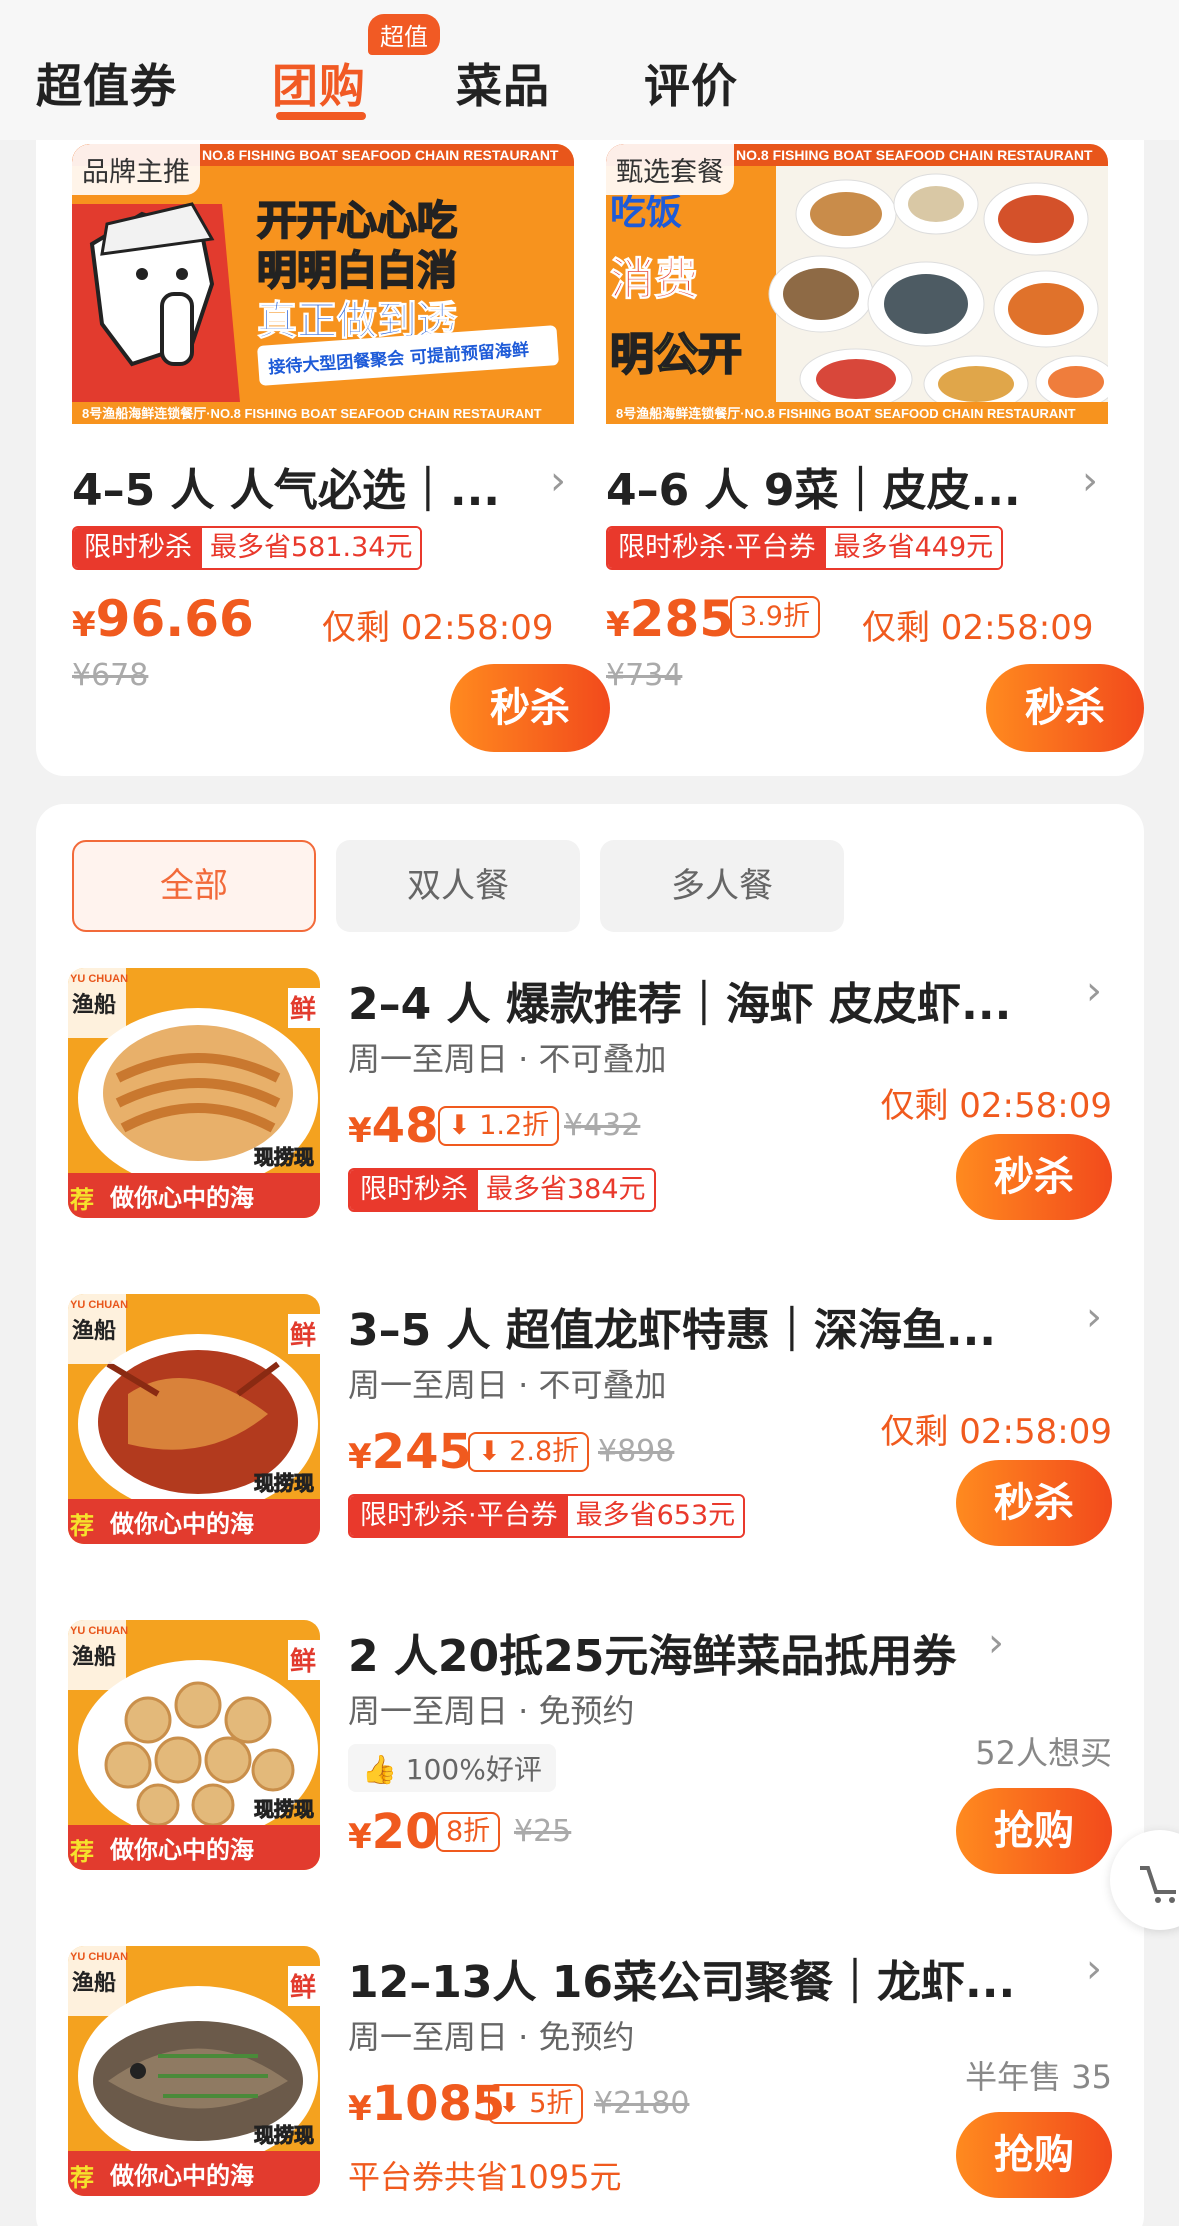 This screenshot has height=2226, width=1179. Describe the element at coordinates (1043, 1753) in the screenshot. I see `wants-count: 52人想买` at that location.